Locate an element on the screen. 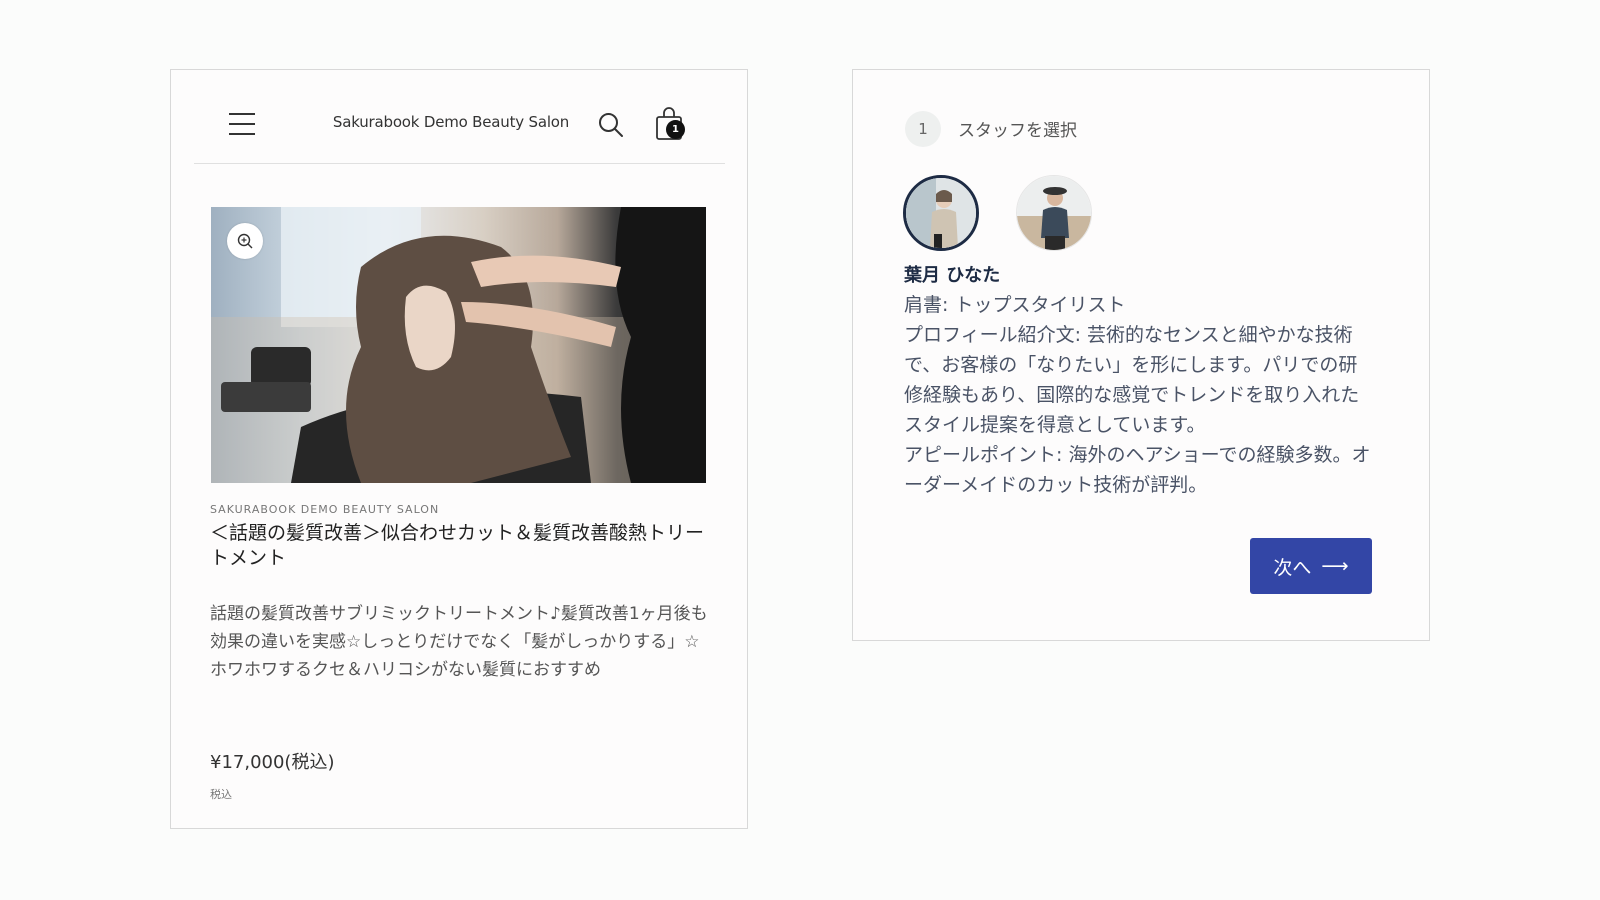 Image resolution: width=1600 pixels, height=900 pixels. zoom-in-icon is located at coordinates (245, 241).